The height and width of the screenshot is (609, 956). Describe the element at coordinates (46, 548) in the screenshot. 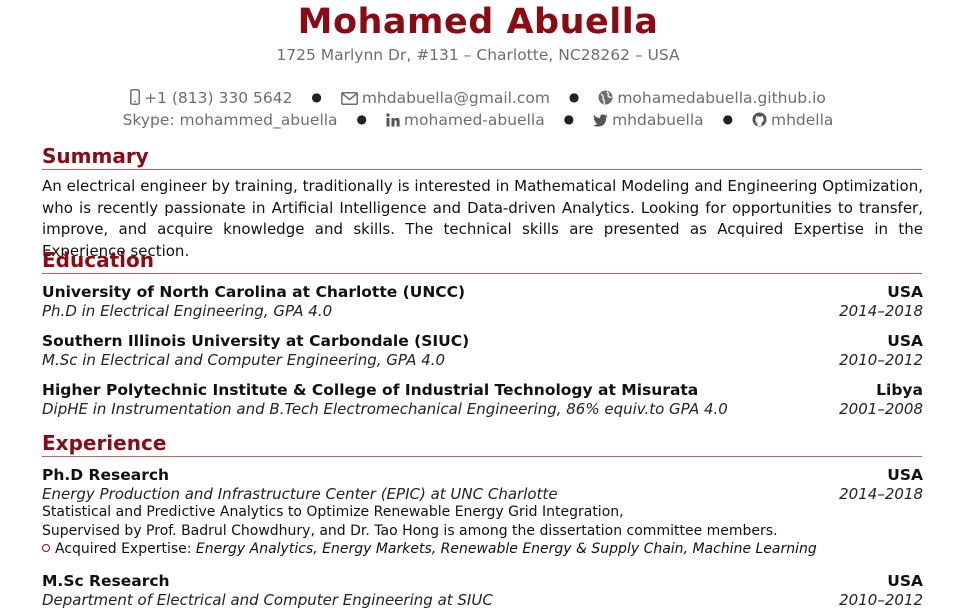

I see `circle-bullet-icon` at that location.